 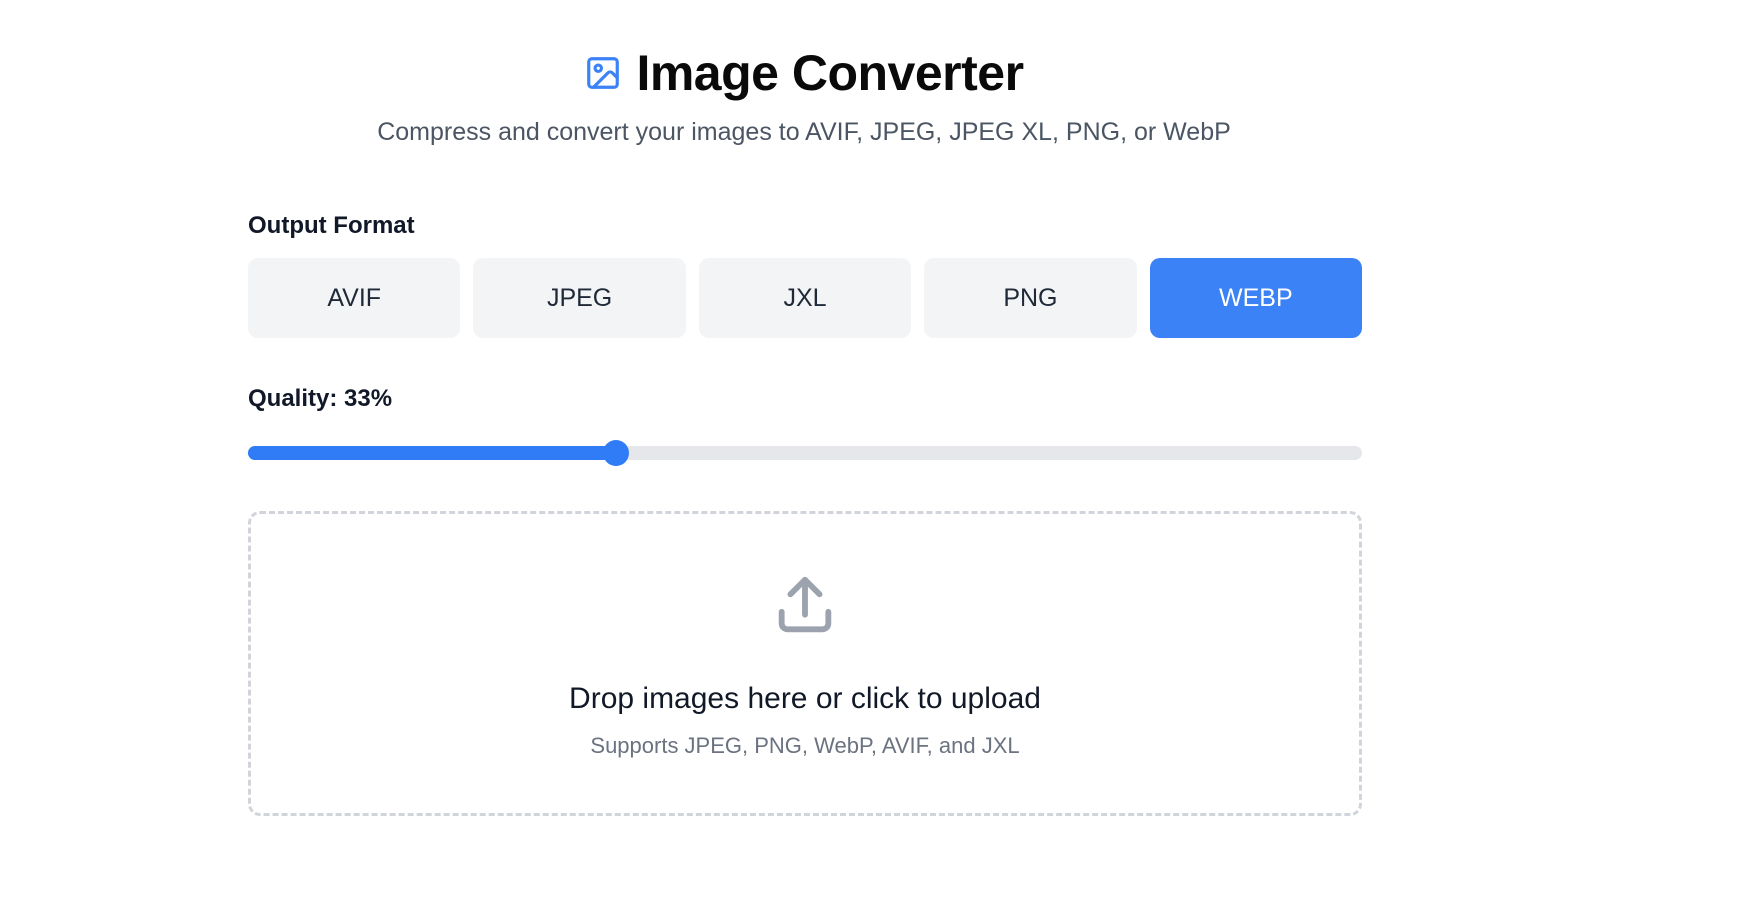 I want to click on quality-slider-fill, so click(x=432, y=453).